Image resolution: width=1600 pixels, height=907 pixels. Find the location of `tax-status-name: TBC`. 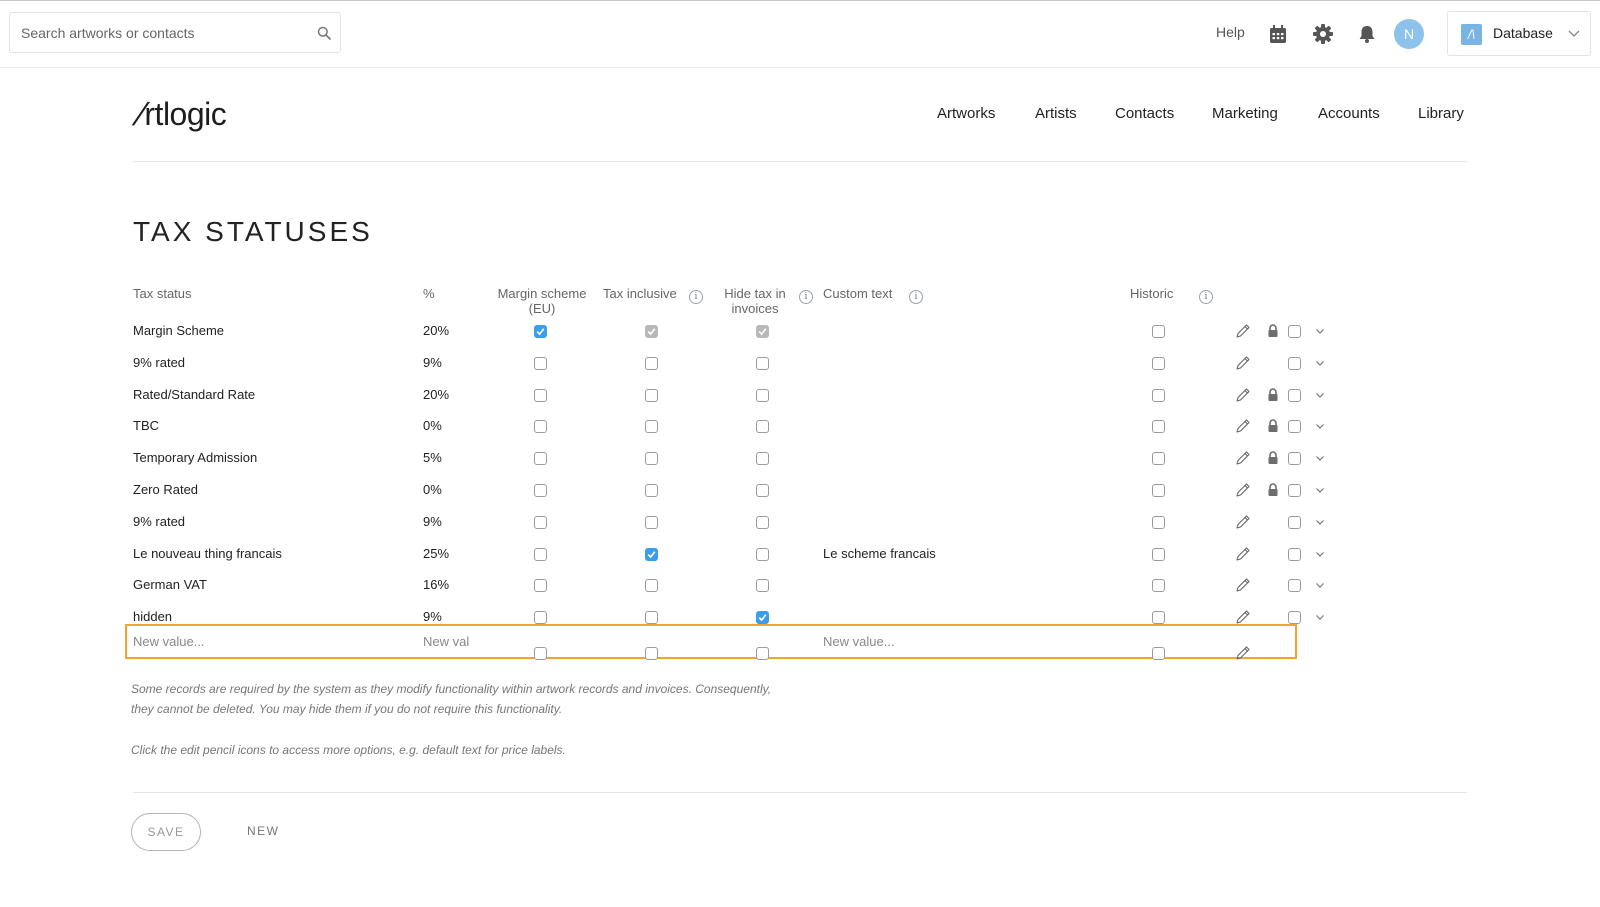

tax-status-name: TBC is located at coordinates (146, 425).